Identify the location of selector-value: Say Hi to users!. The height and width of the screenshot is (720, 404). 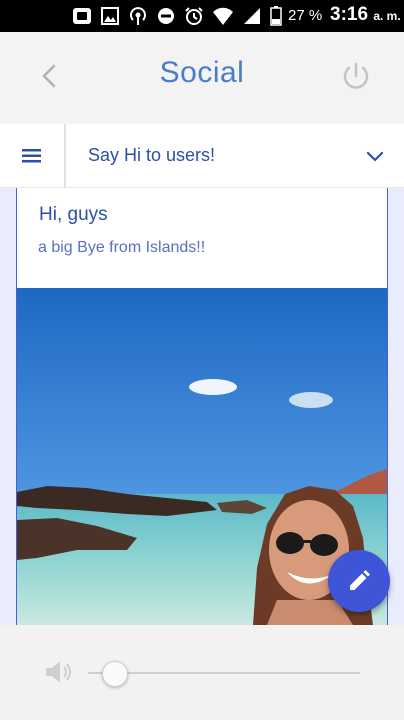
(151, 155).